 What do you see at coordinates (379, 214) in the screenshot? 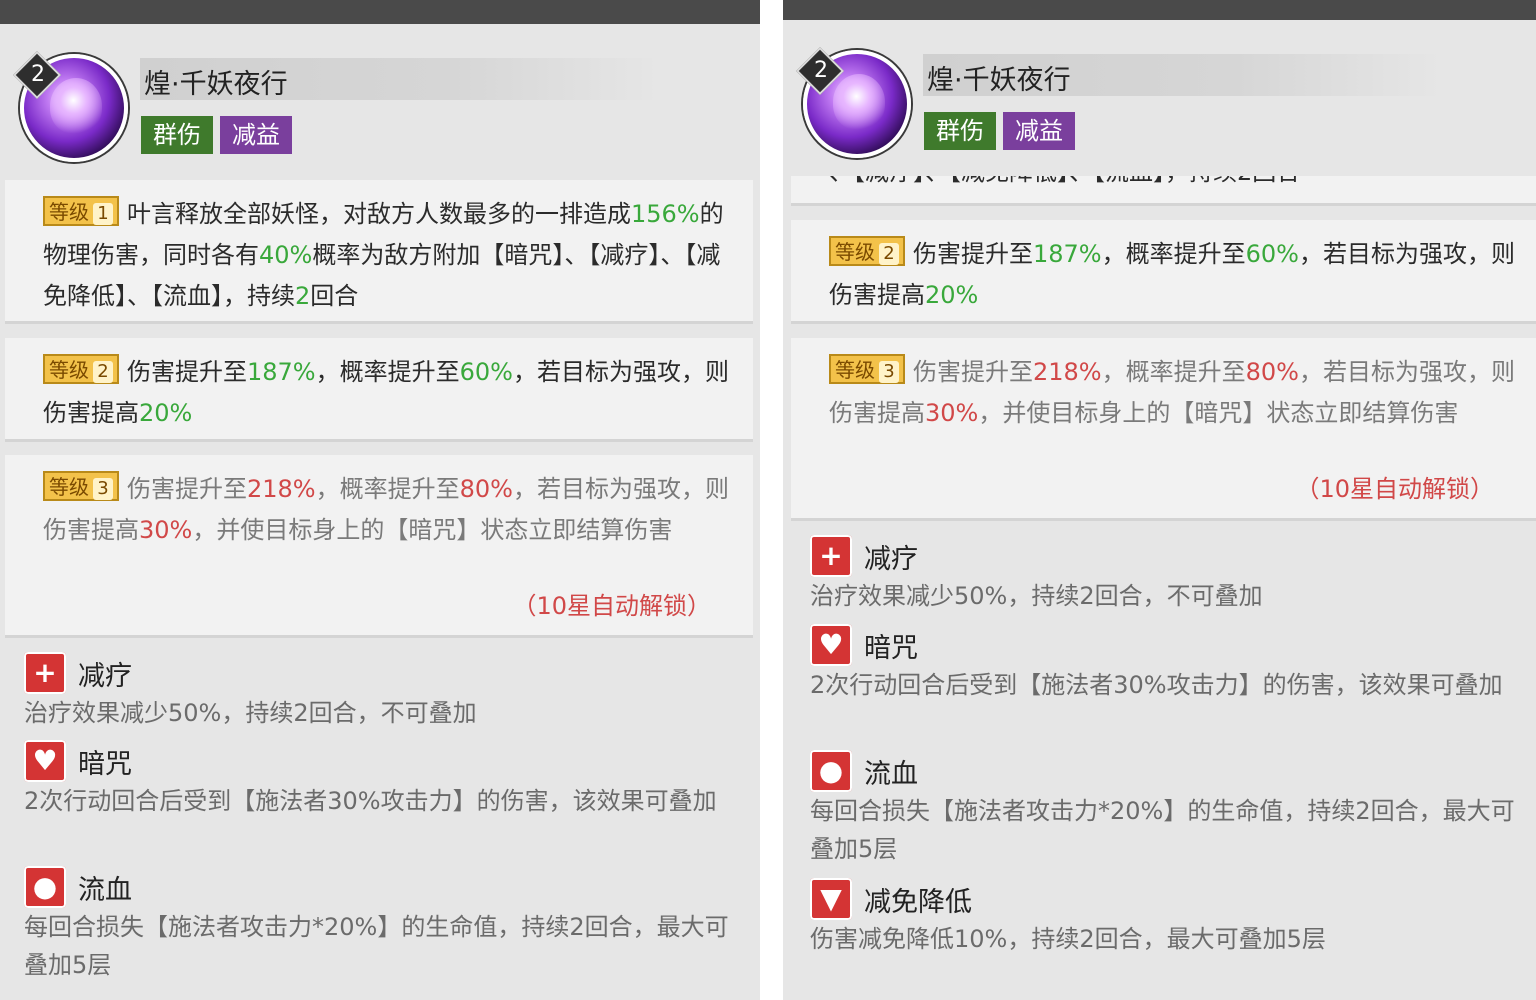
I see `level-text-segment: 叶言释放全部妖怪，对敌方人数最多的一排造成` at bounding box center [379, 214].